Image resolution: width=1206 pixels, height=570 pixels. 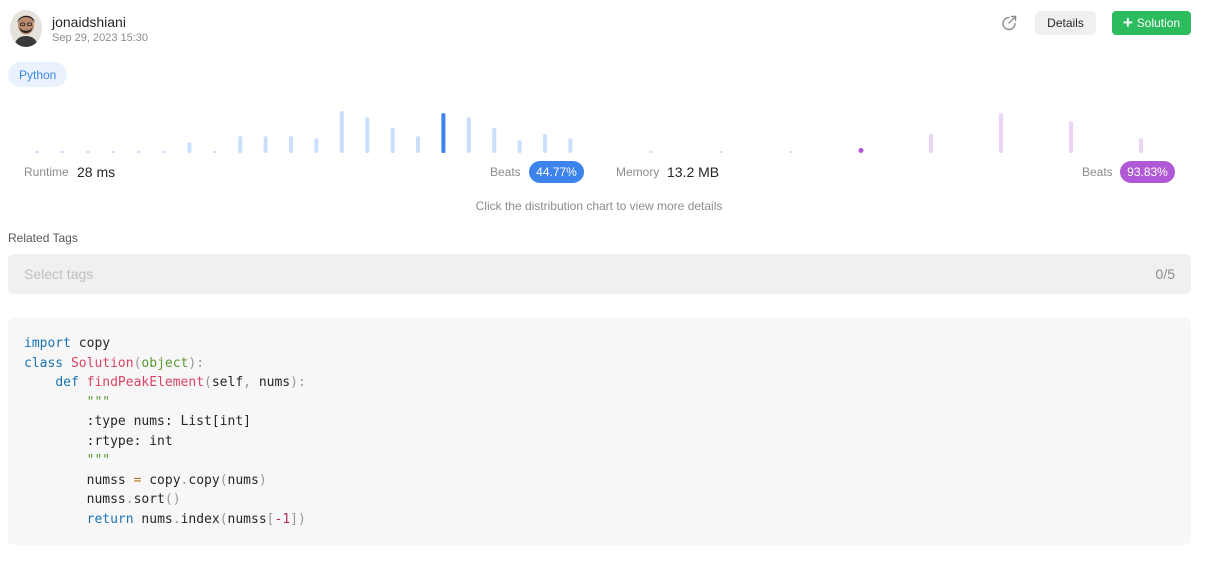 I want to click on language-tag: Python, so click(x=38, y=74).